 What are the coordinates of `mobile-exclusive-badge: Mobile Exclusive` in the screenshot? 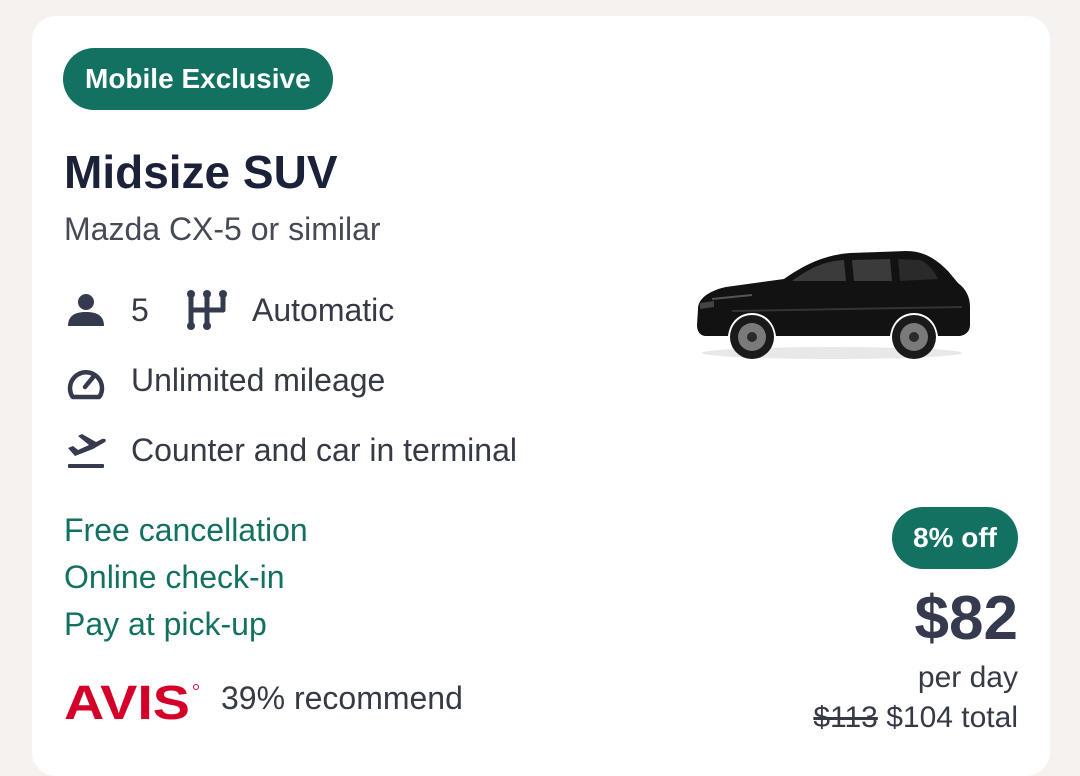 It's located at (198, 79).